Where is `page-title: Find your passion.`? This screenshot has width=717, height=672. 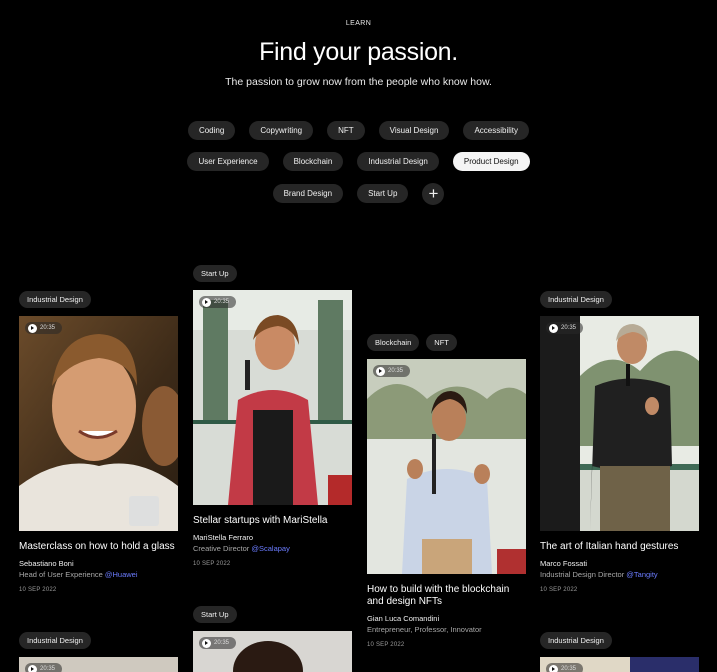 page-title: Find your passion. is located at coordinates (358, 52).